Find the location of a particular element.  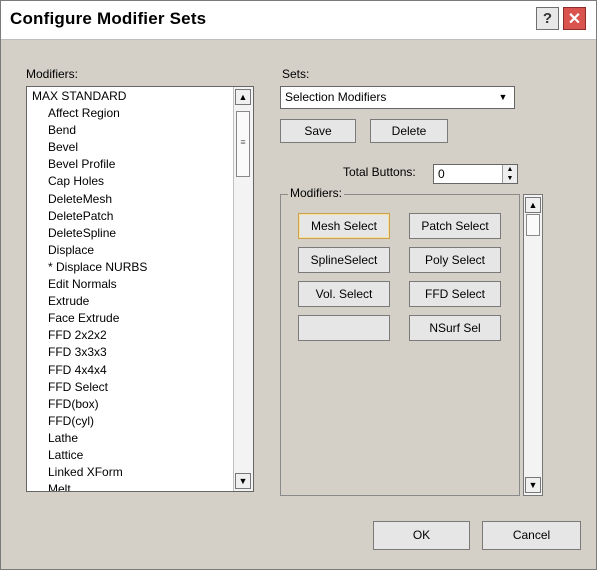

list-item: FFD 2x2x2 is located at coordinates (130, 335).